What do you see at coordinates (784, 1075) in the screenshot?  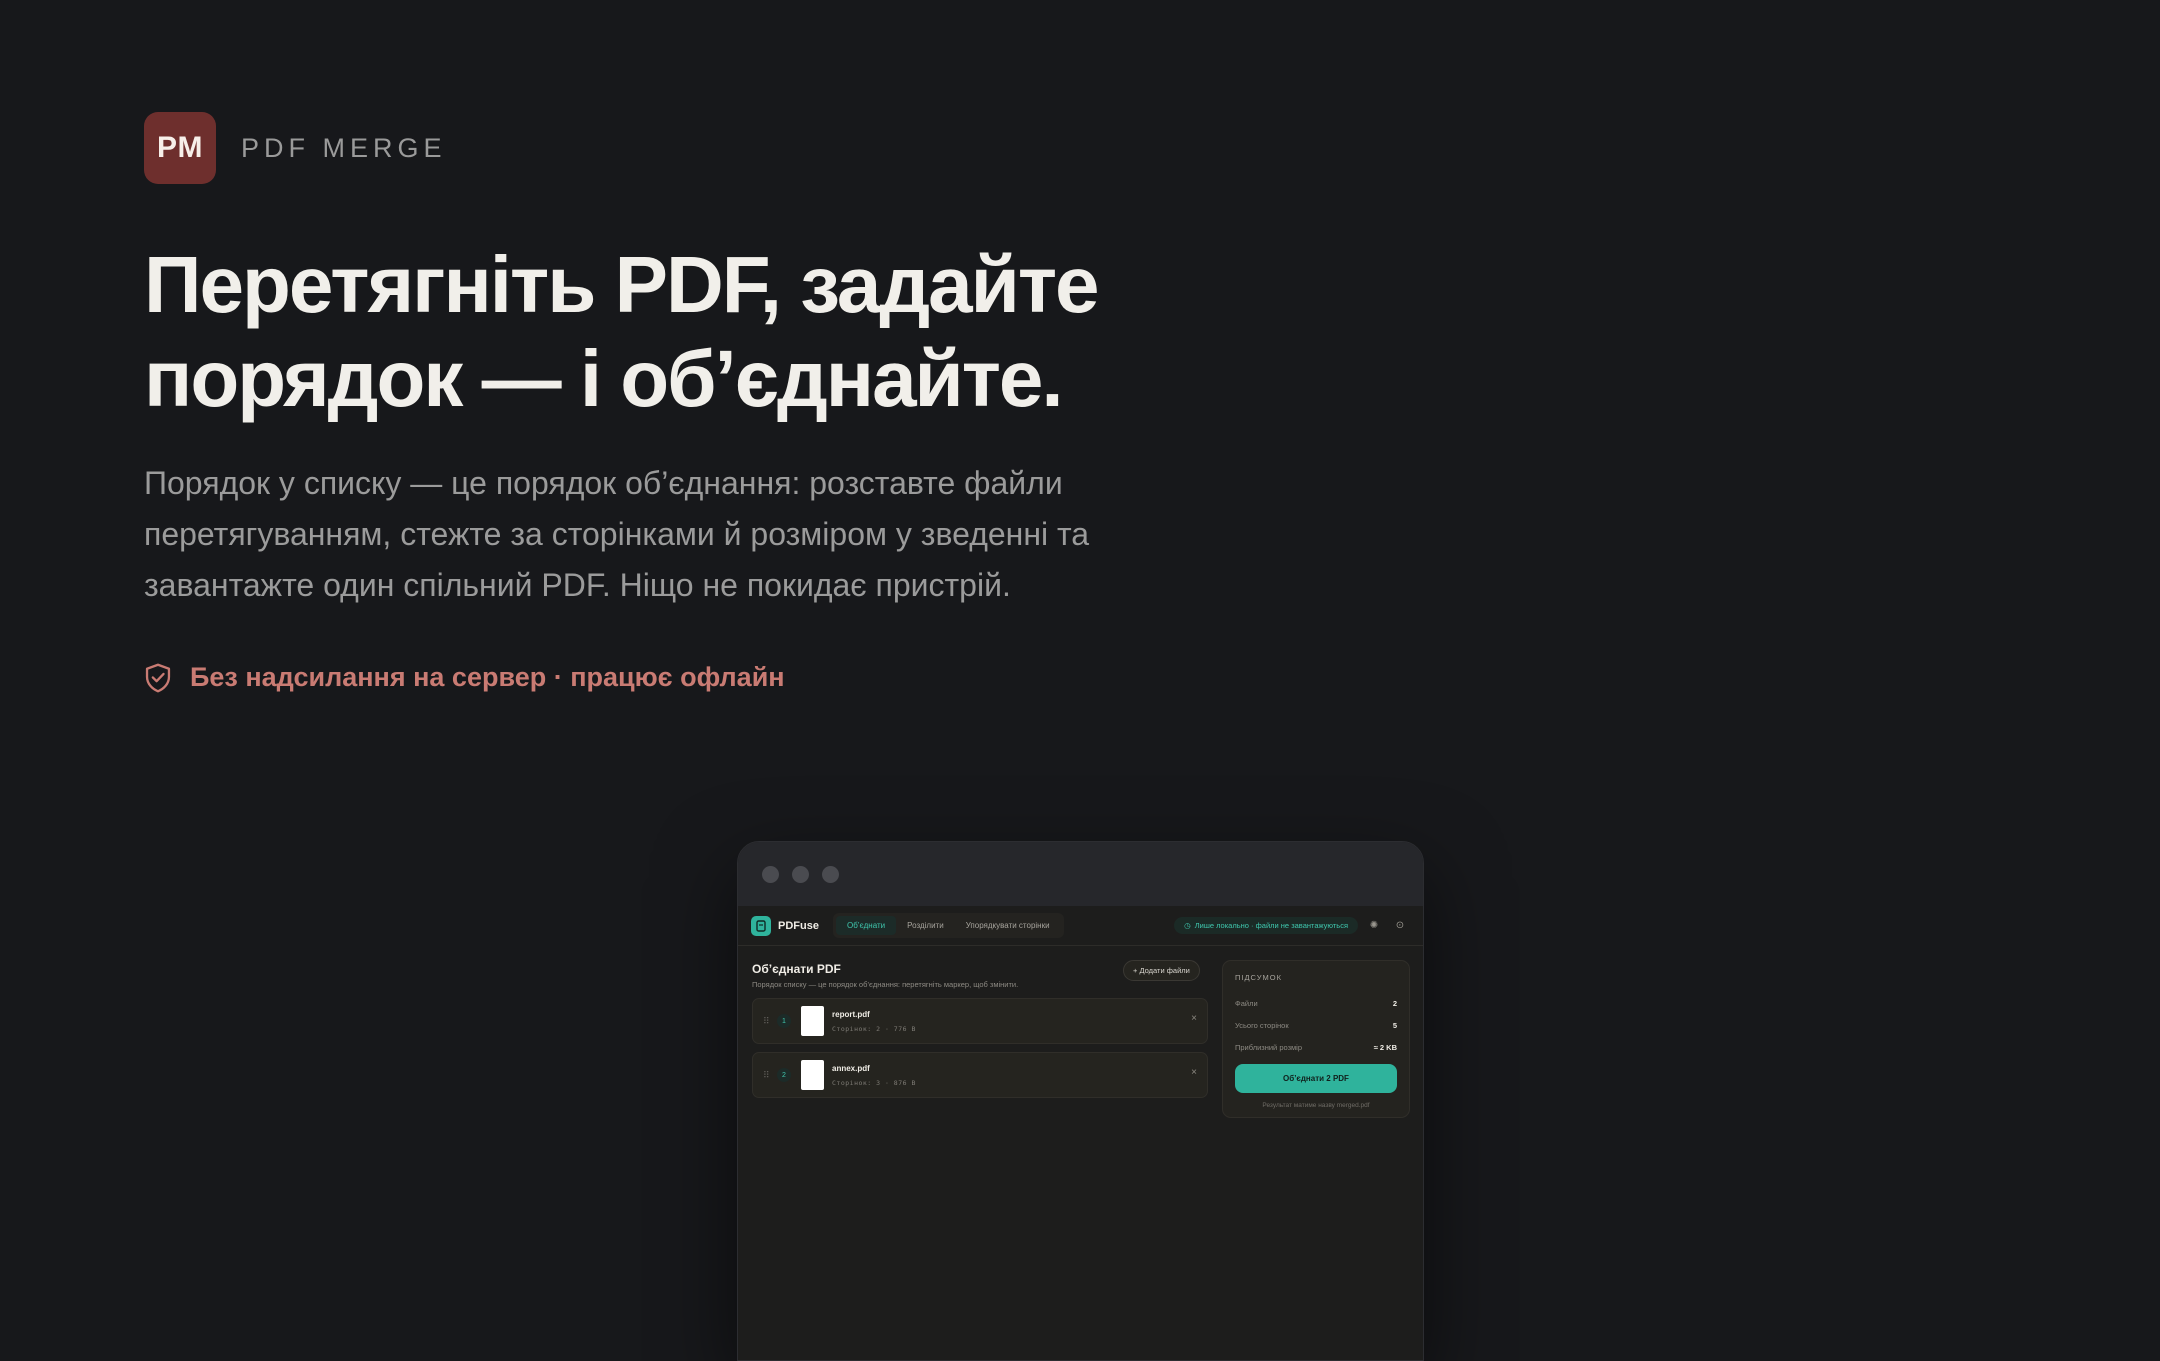 I see `file-order-number: 2` at bounding box center [784, 1075].